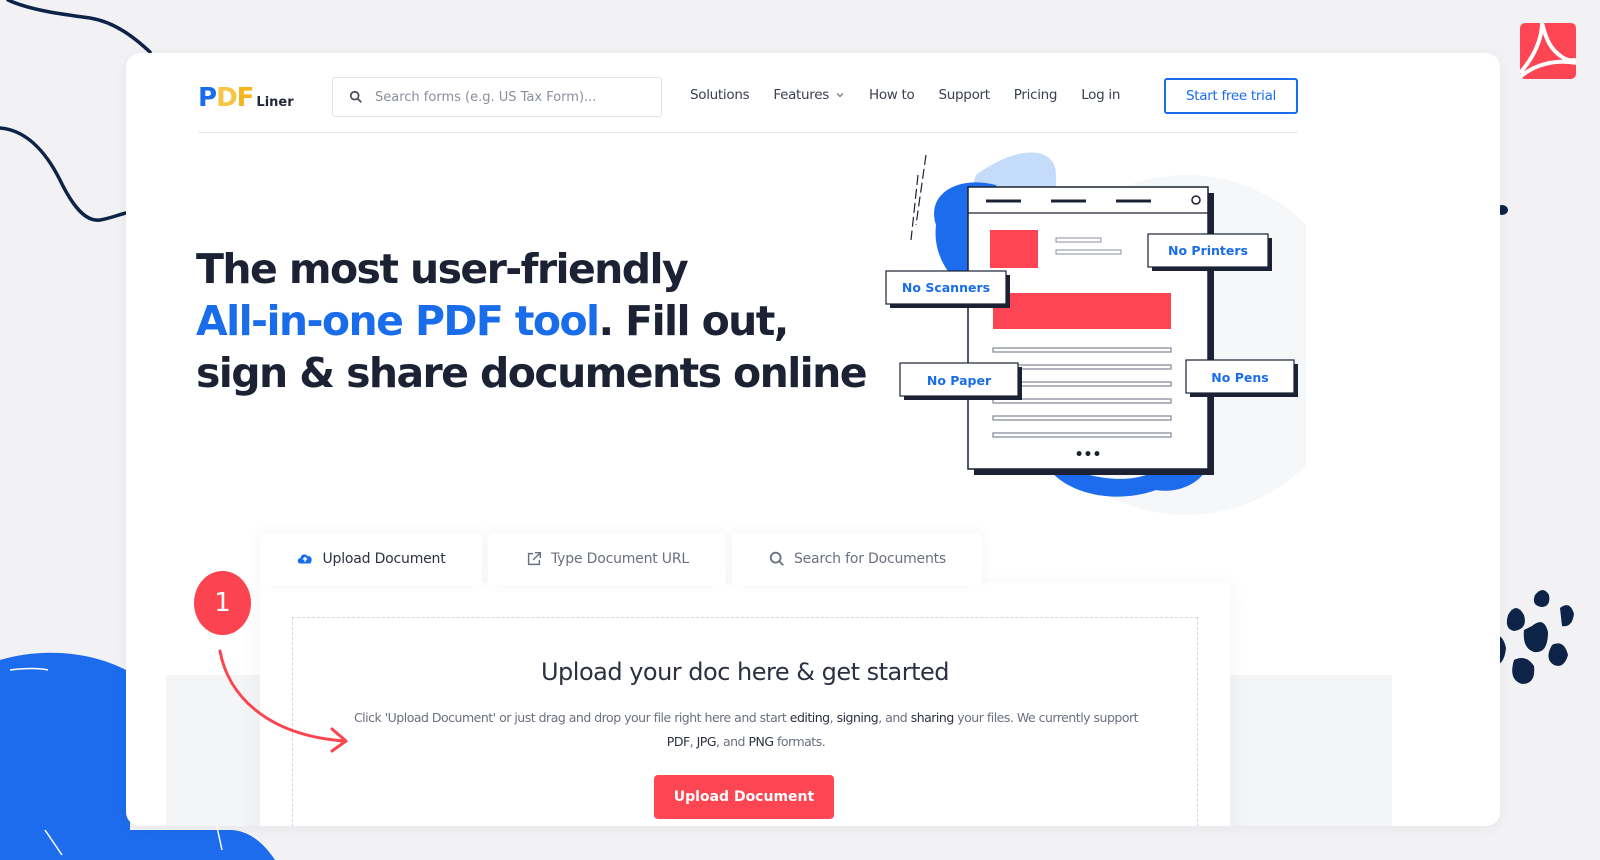 The width and height of the screenshot is (1600, 860). I want to click on nav-login: Log in, so click(1100, 95).